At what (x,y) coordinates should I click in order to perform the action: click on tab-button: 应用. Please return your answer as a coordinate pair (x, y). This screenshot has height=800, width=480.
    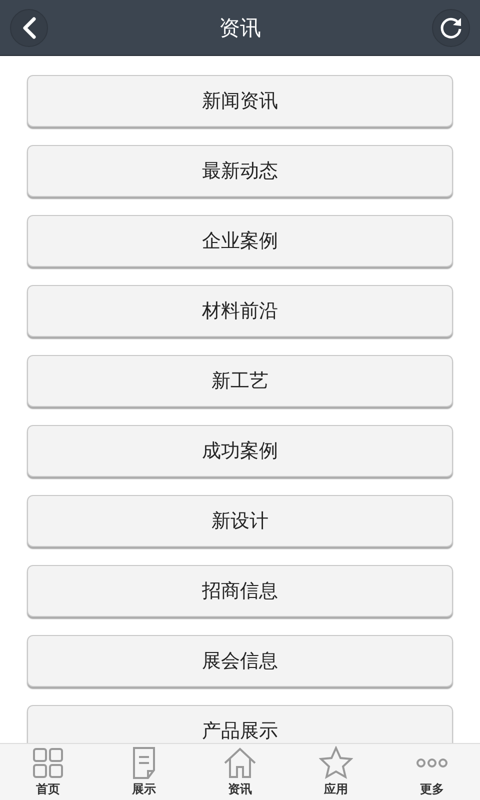
    Looking at the image, I should click on (336, 772).